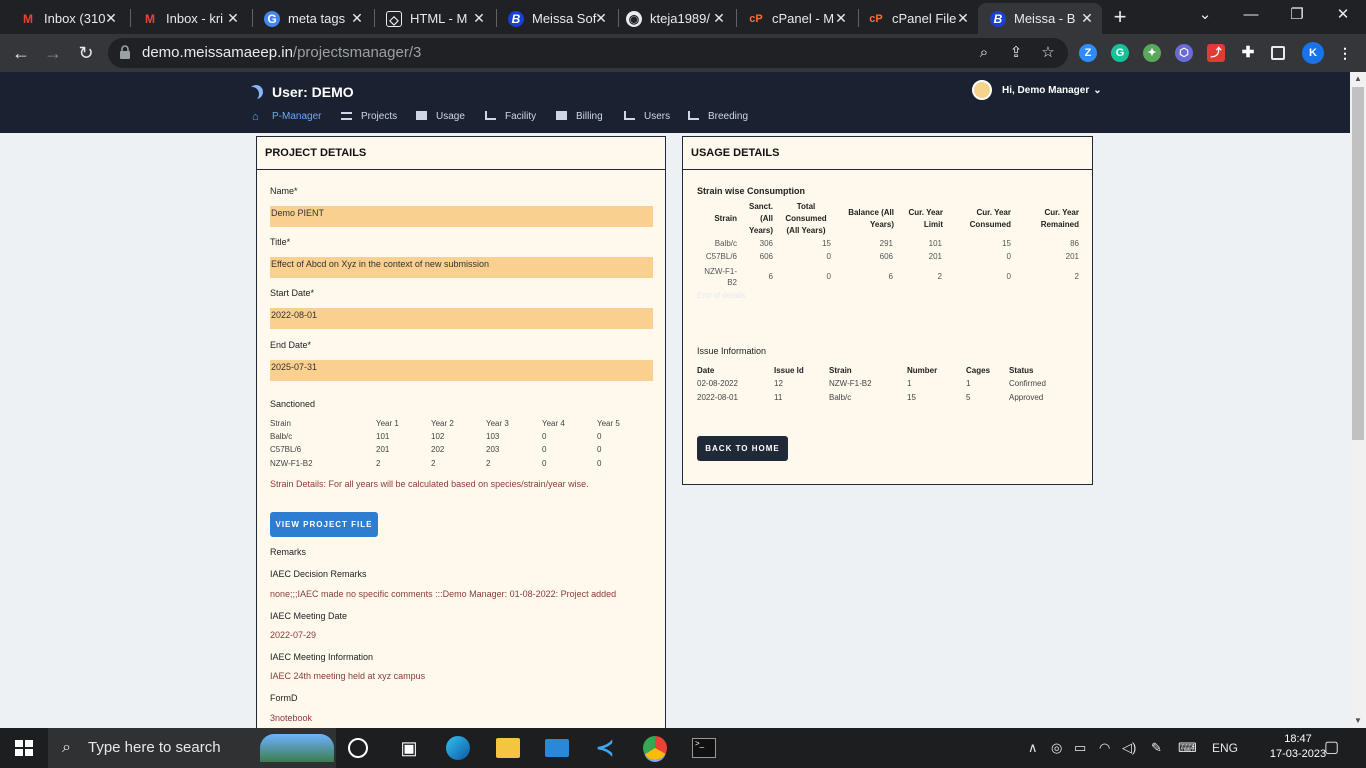 The image size is (1366, 768). What do you see at coordinates (1037, 91) in the screenshot?
I see `user-menu: Hi, Demo Manager ⌄` at bounding box center [1037, 91].